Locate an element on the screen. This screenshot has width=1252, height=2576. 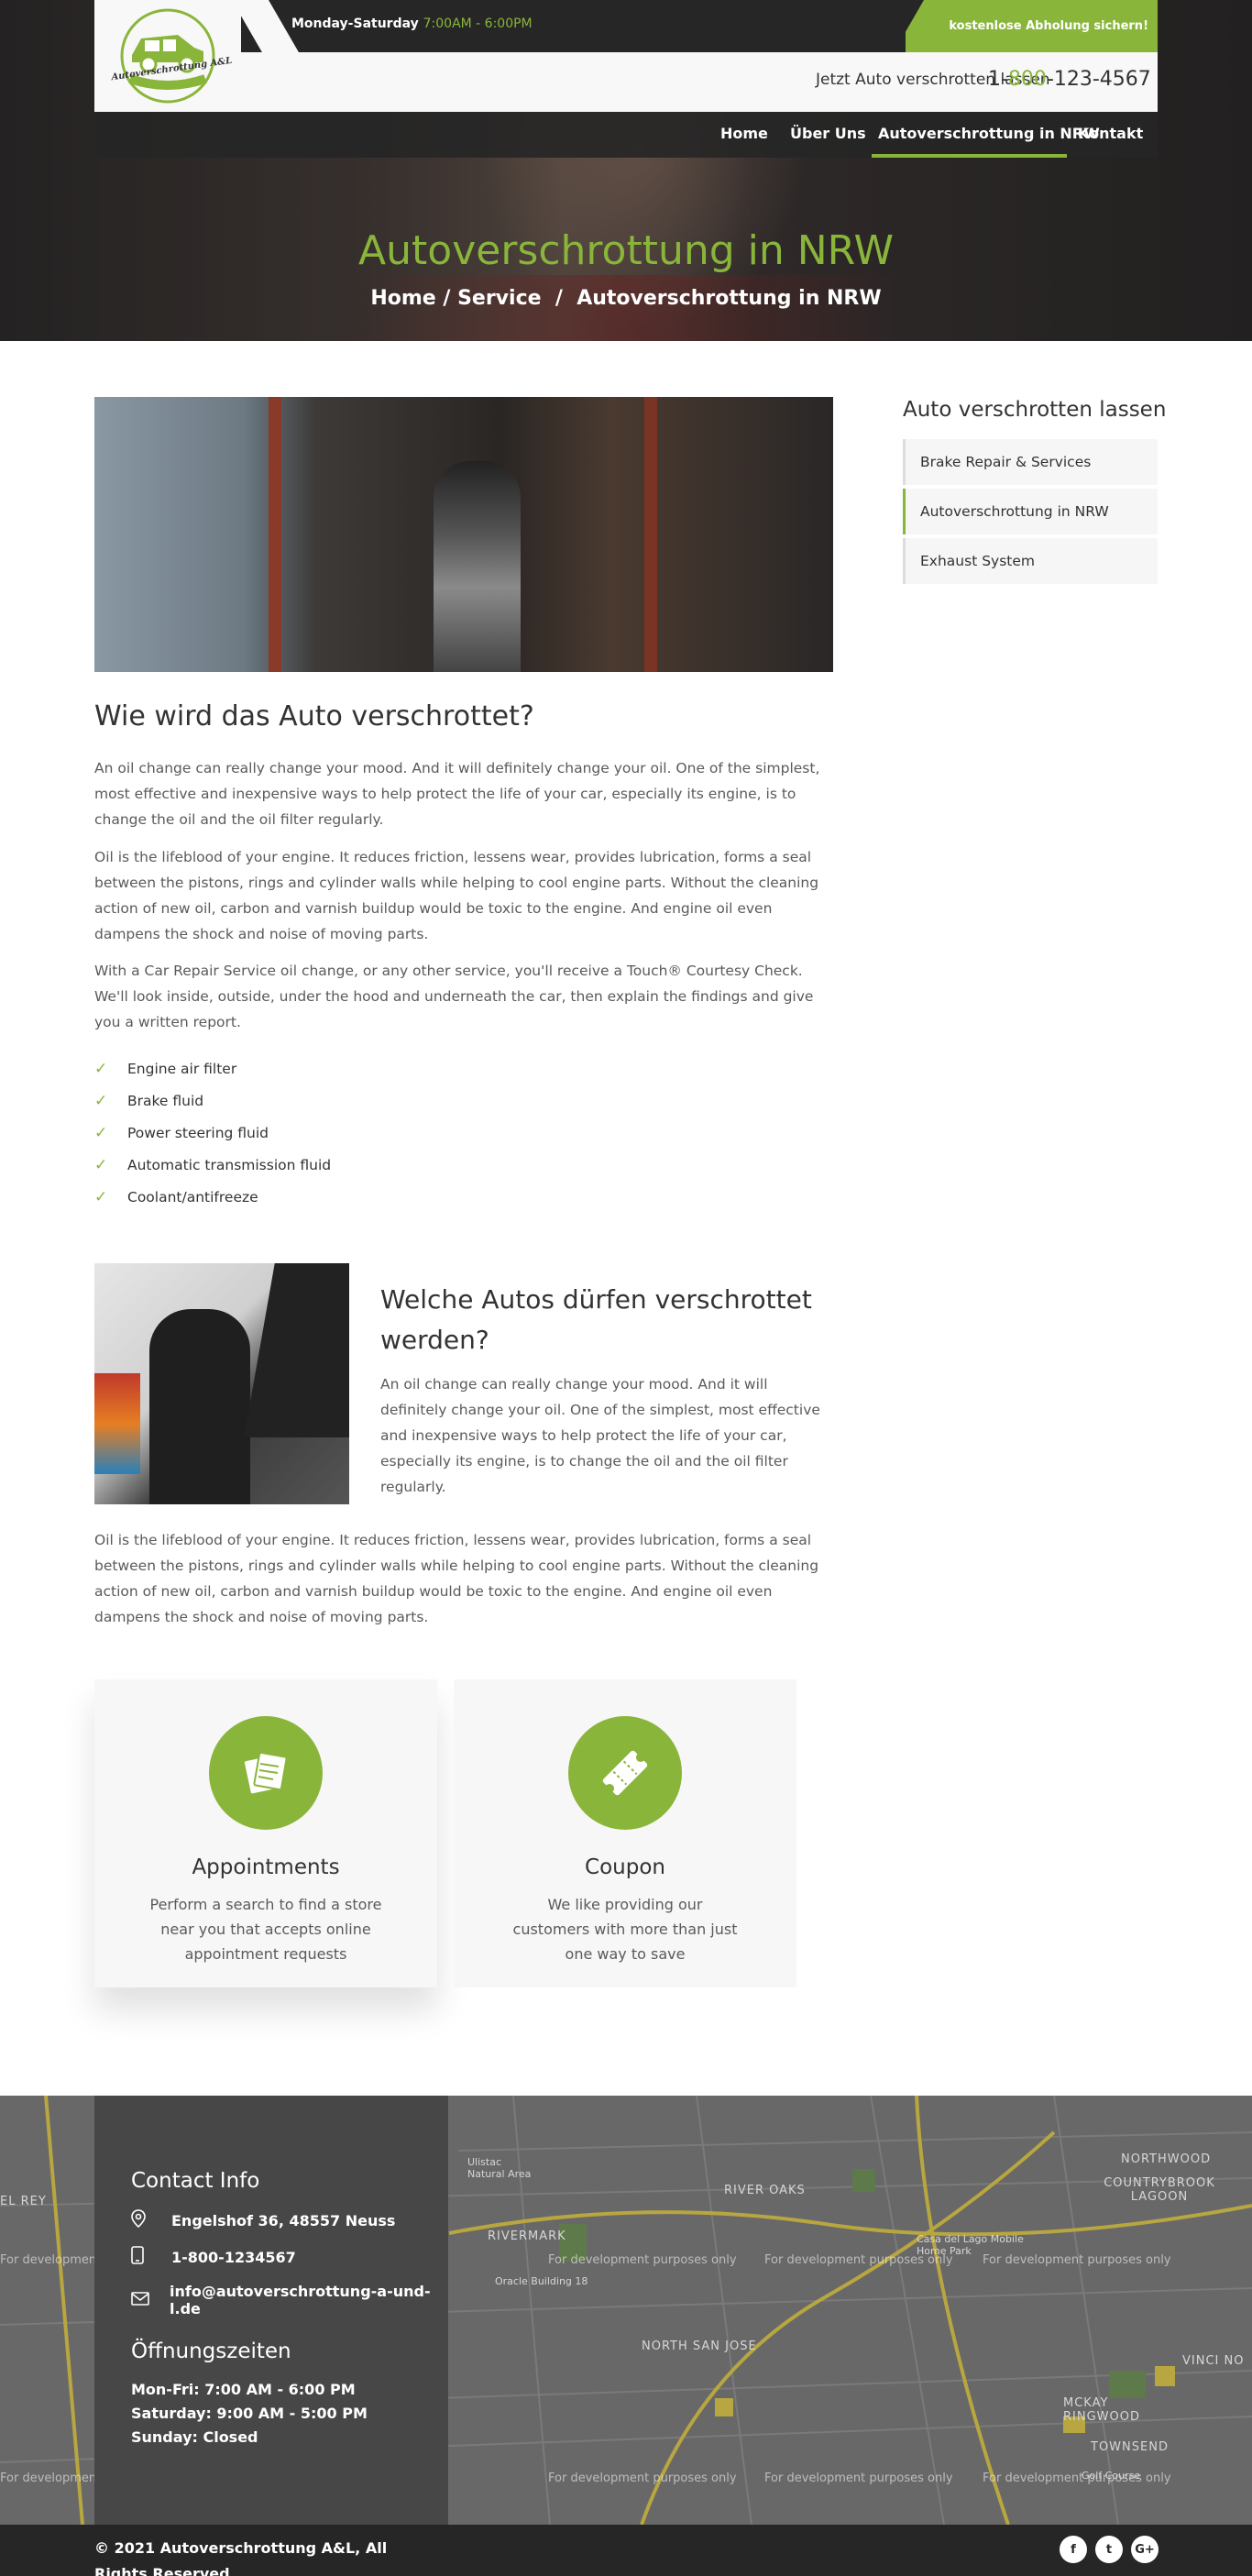
map-label: MCKAY RINGWOOD is located at coordinates (1101, 2410).